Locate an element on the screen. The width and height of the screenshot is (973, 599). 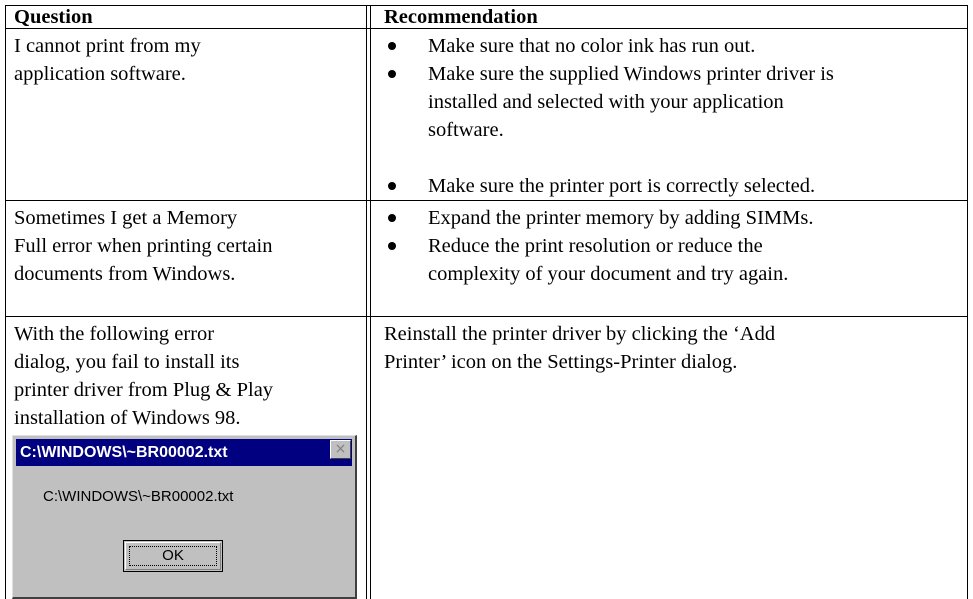
column-divider-a is located at coordinates (366, 302).